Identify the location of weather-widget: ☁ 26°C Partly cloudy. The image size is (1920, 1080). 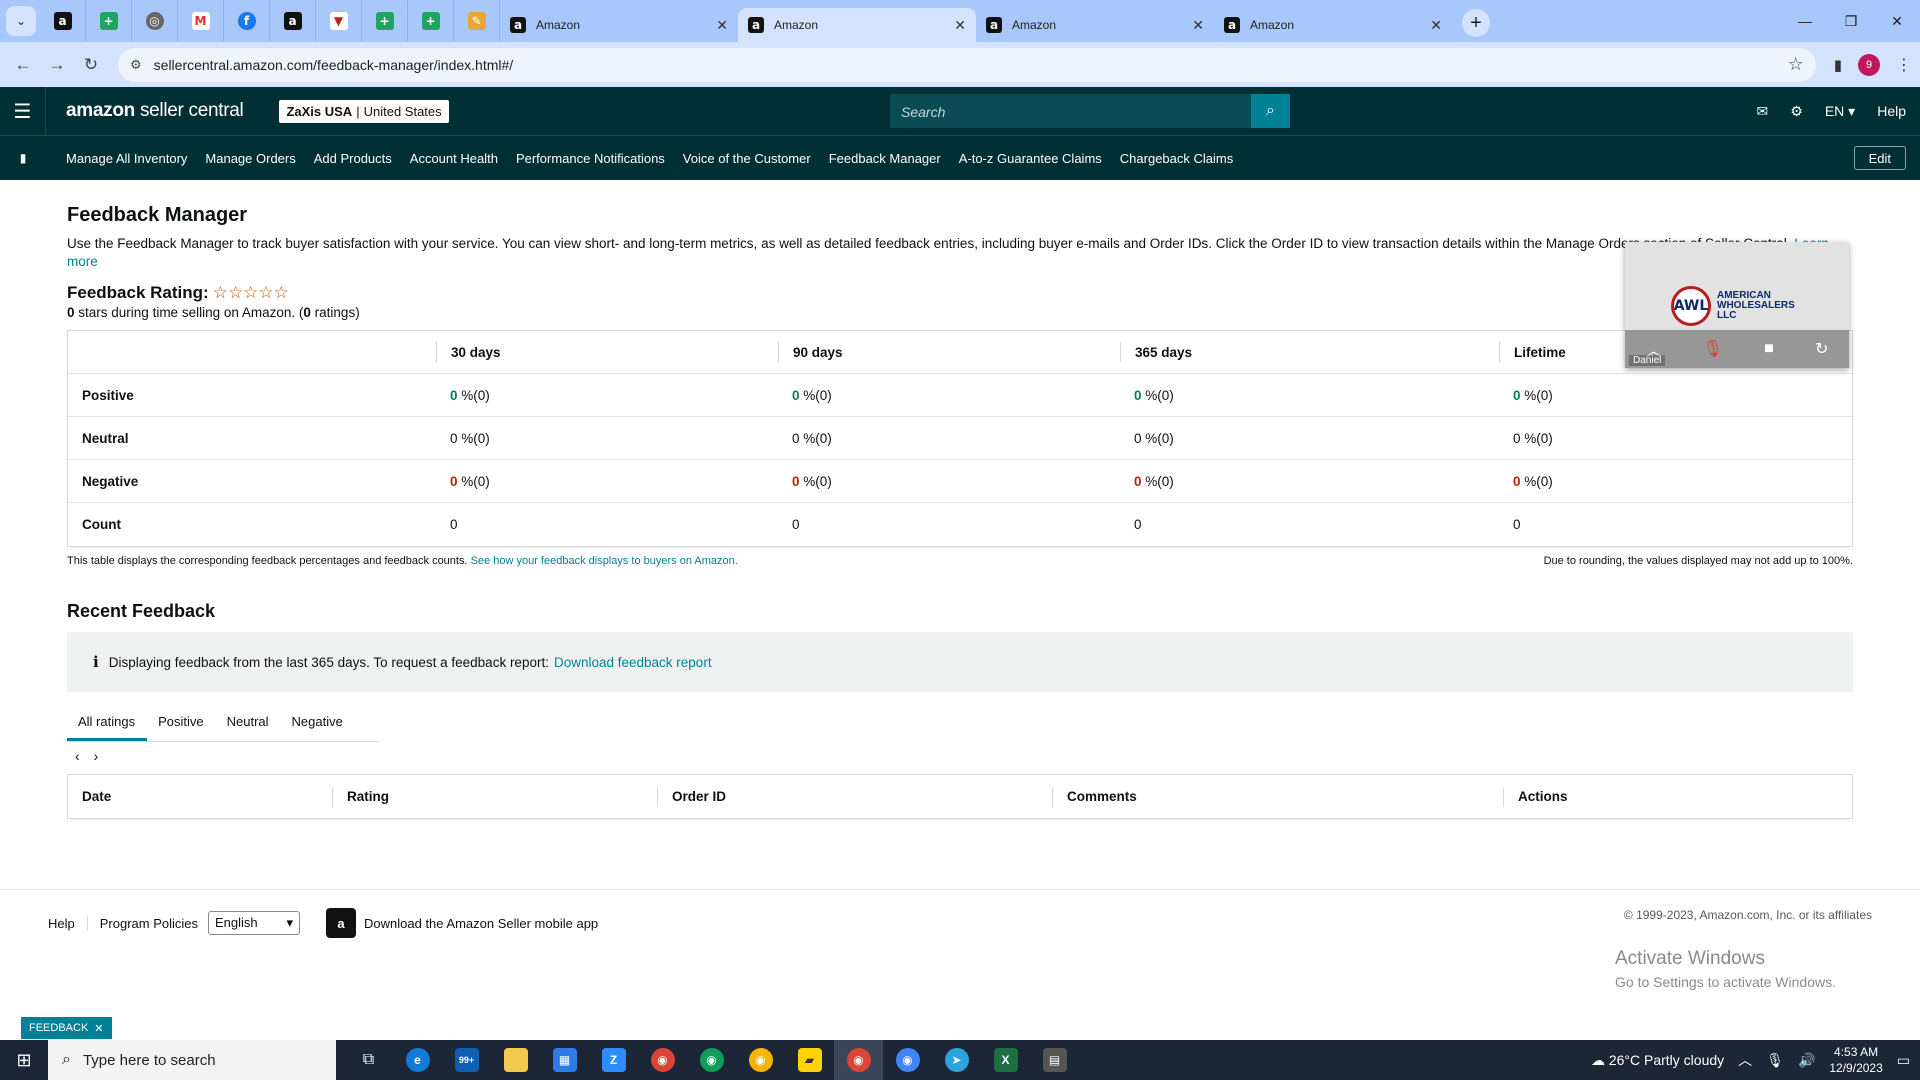
(1657, 1060).